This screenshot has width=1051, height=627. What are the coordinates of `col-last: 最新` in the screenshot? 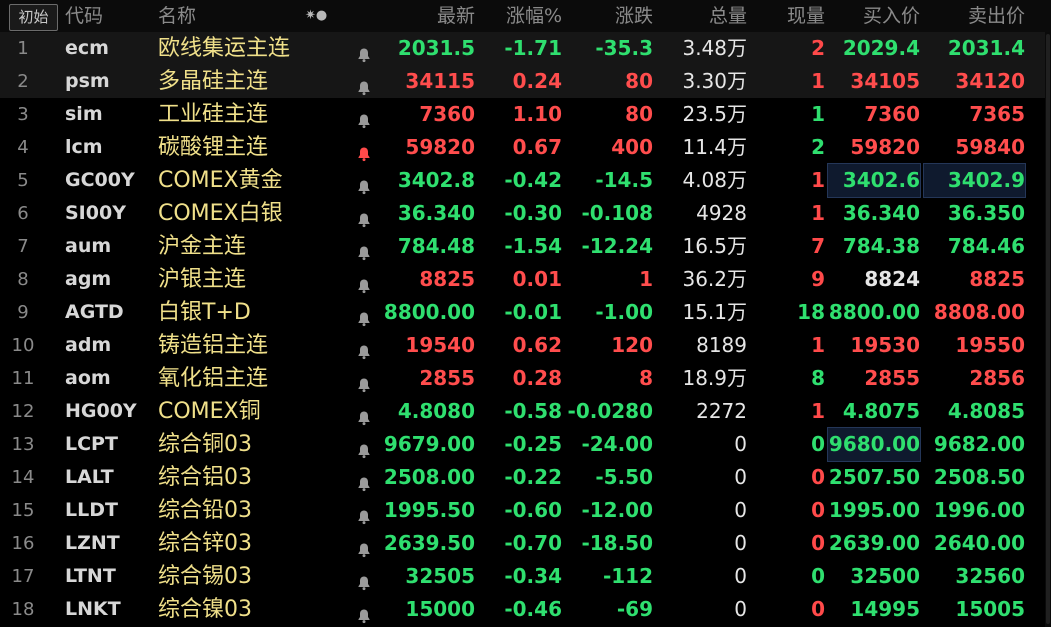 It's located at (427, 16).